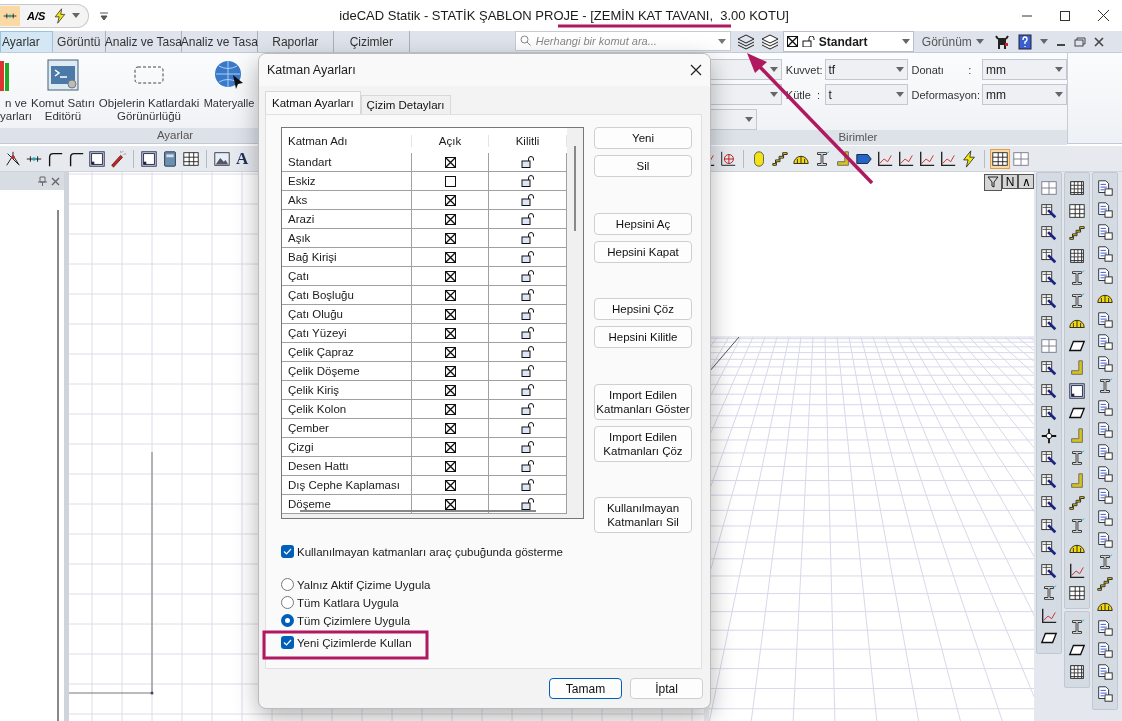  Describe the element at coordinates (728, 158) in the screenshot. I see `target-icon` at that location.